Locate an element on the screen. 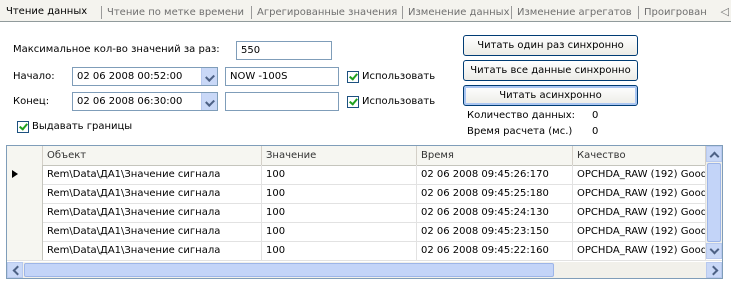  end-use-label: Использовать is located at coordinates (399, 101).